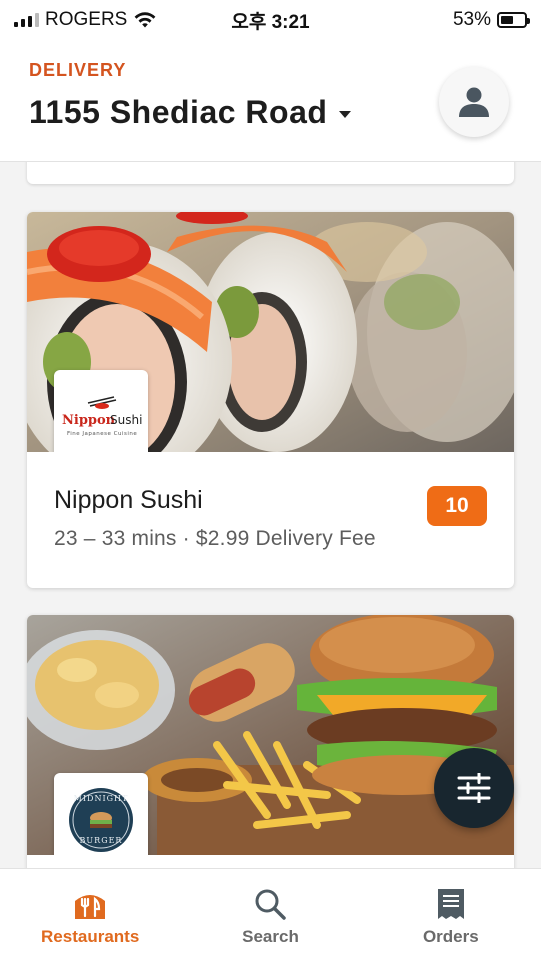  I want to click on caret-down-icon, so click(345, 114).